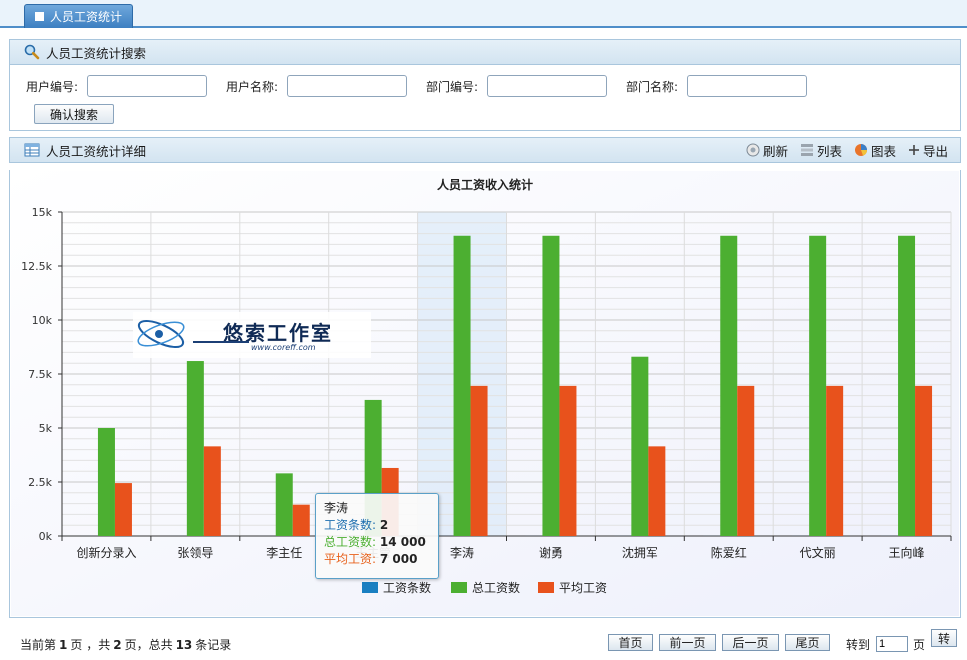  I want to click on list-button: 列表, so click(821, 150).